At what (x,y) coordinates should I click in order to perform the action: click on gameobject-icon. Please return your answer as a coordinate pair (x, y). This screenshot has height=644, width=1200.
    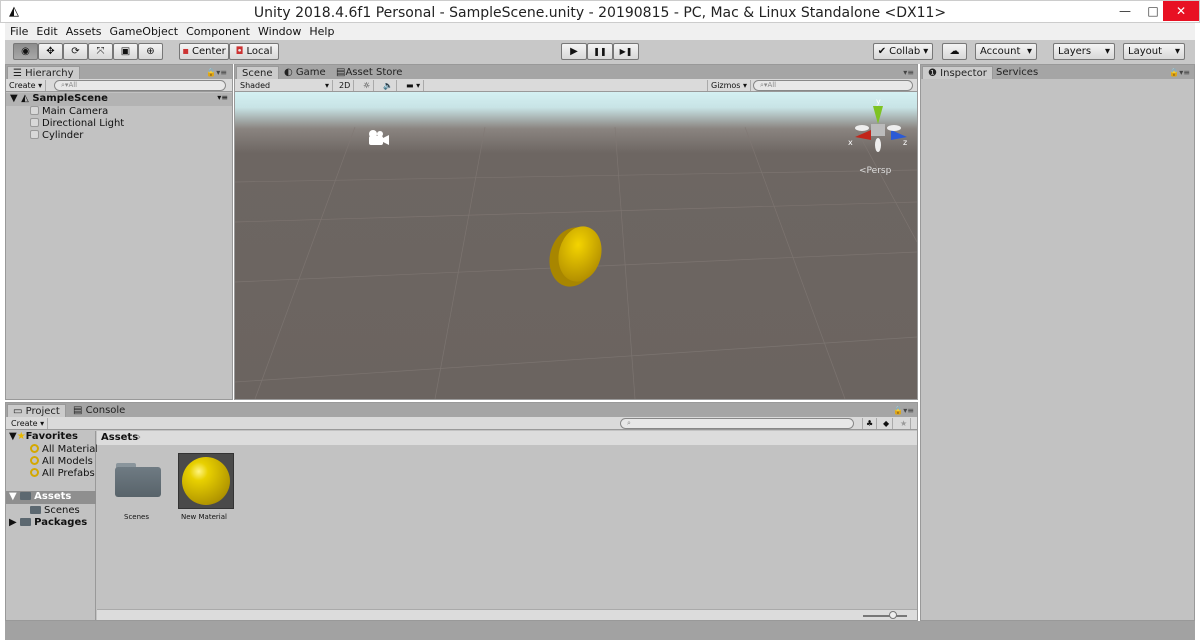
    Looking at the image, I should click on (34, 110).